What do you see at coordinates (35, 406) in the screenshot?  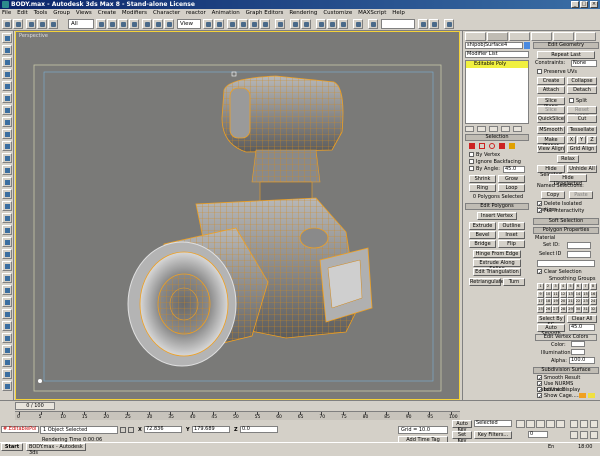 I see `time-slider-handle: 0 / 100` at bounding box center [35, 406].